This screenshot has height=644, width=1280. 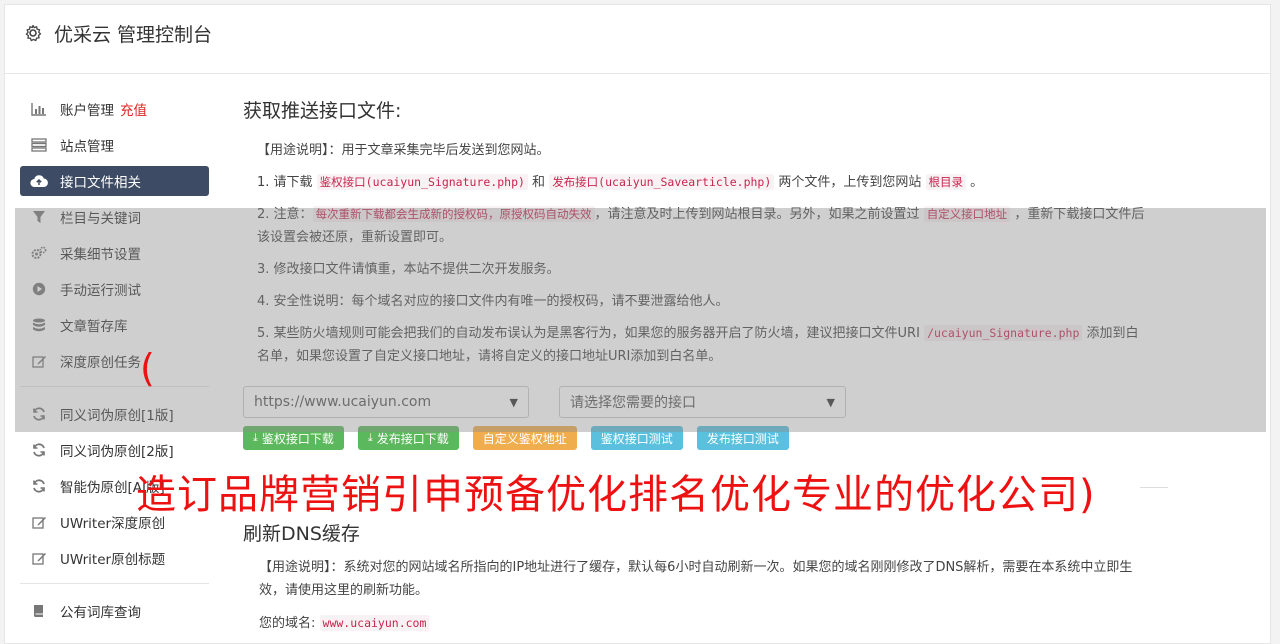 I want to click on sidebar-item-public-lexicon: 公有词库查询, so click(x=114, y=611).